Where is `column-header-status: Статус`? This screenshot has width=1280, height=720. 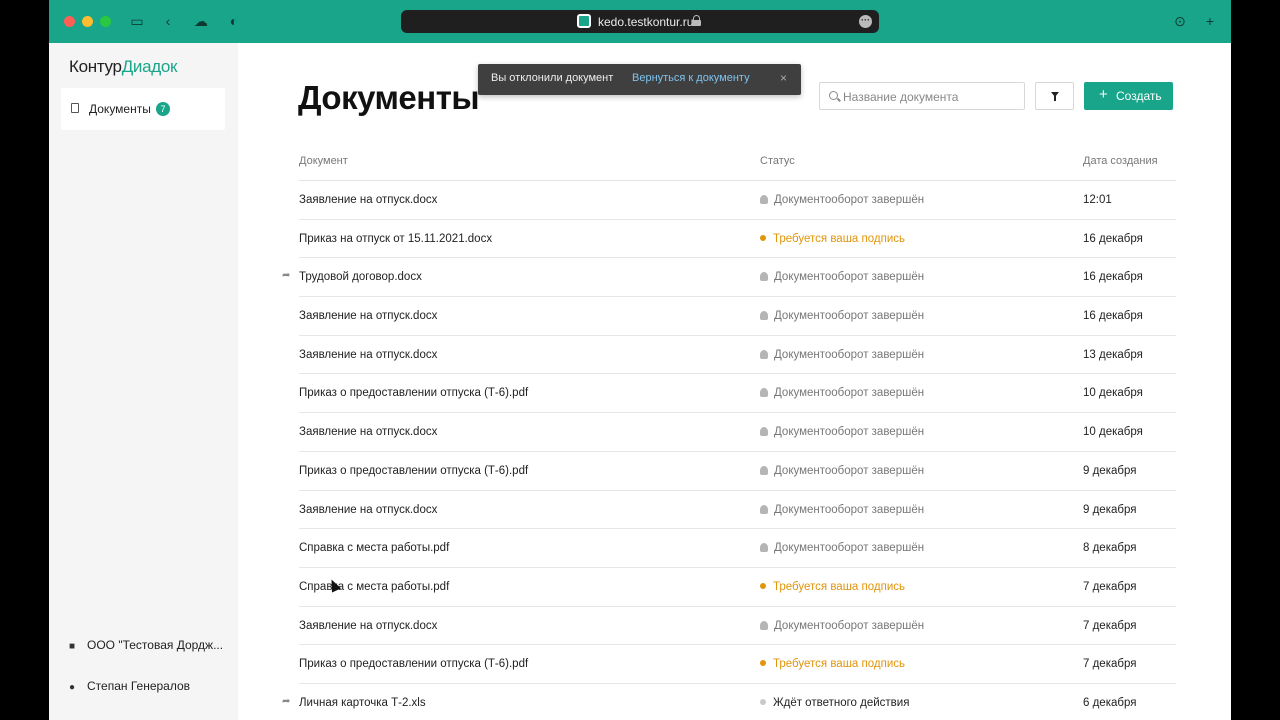
column-header-status: Статус is located at coordinates (777, 161).